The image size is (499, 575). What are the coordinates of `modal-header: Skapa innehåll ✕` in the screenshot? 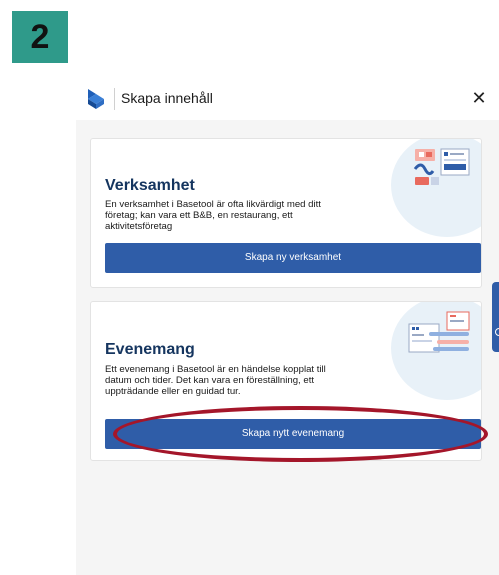 It's located at (287, 98).